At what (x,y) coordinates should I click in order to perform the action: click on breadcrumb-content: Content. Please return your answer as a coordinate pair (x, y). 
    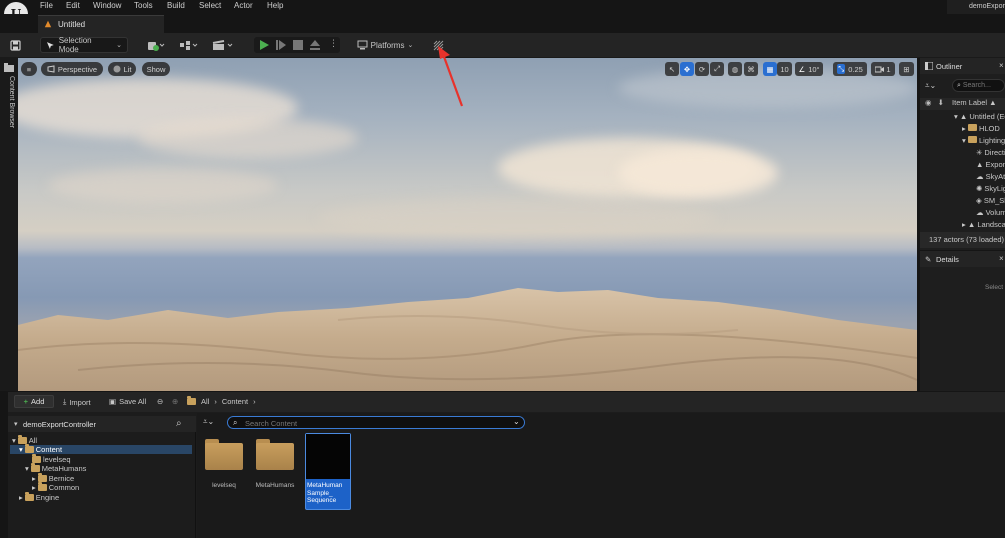
    Looking at the image, I should click on (235, 401).